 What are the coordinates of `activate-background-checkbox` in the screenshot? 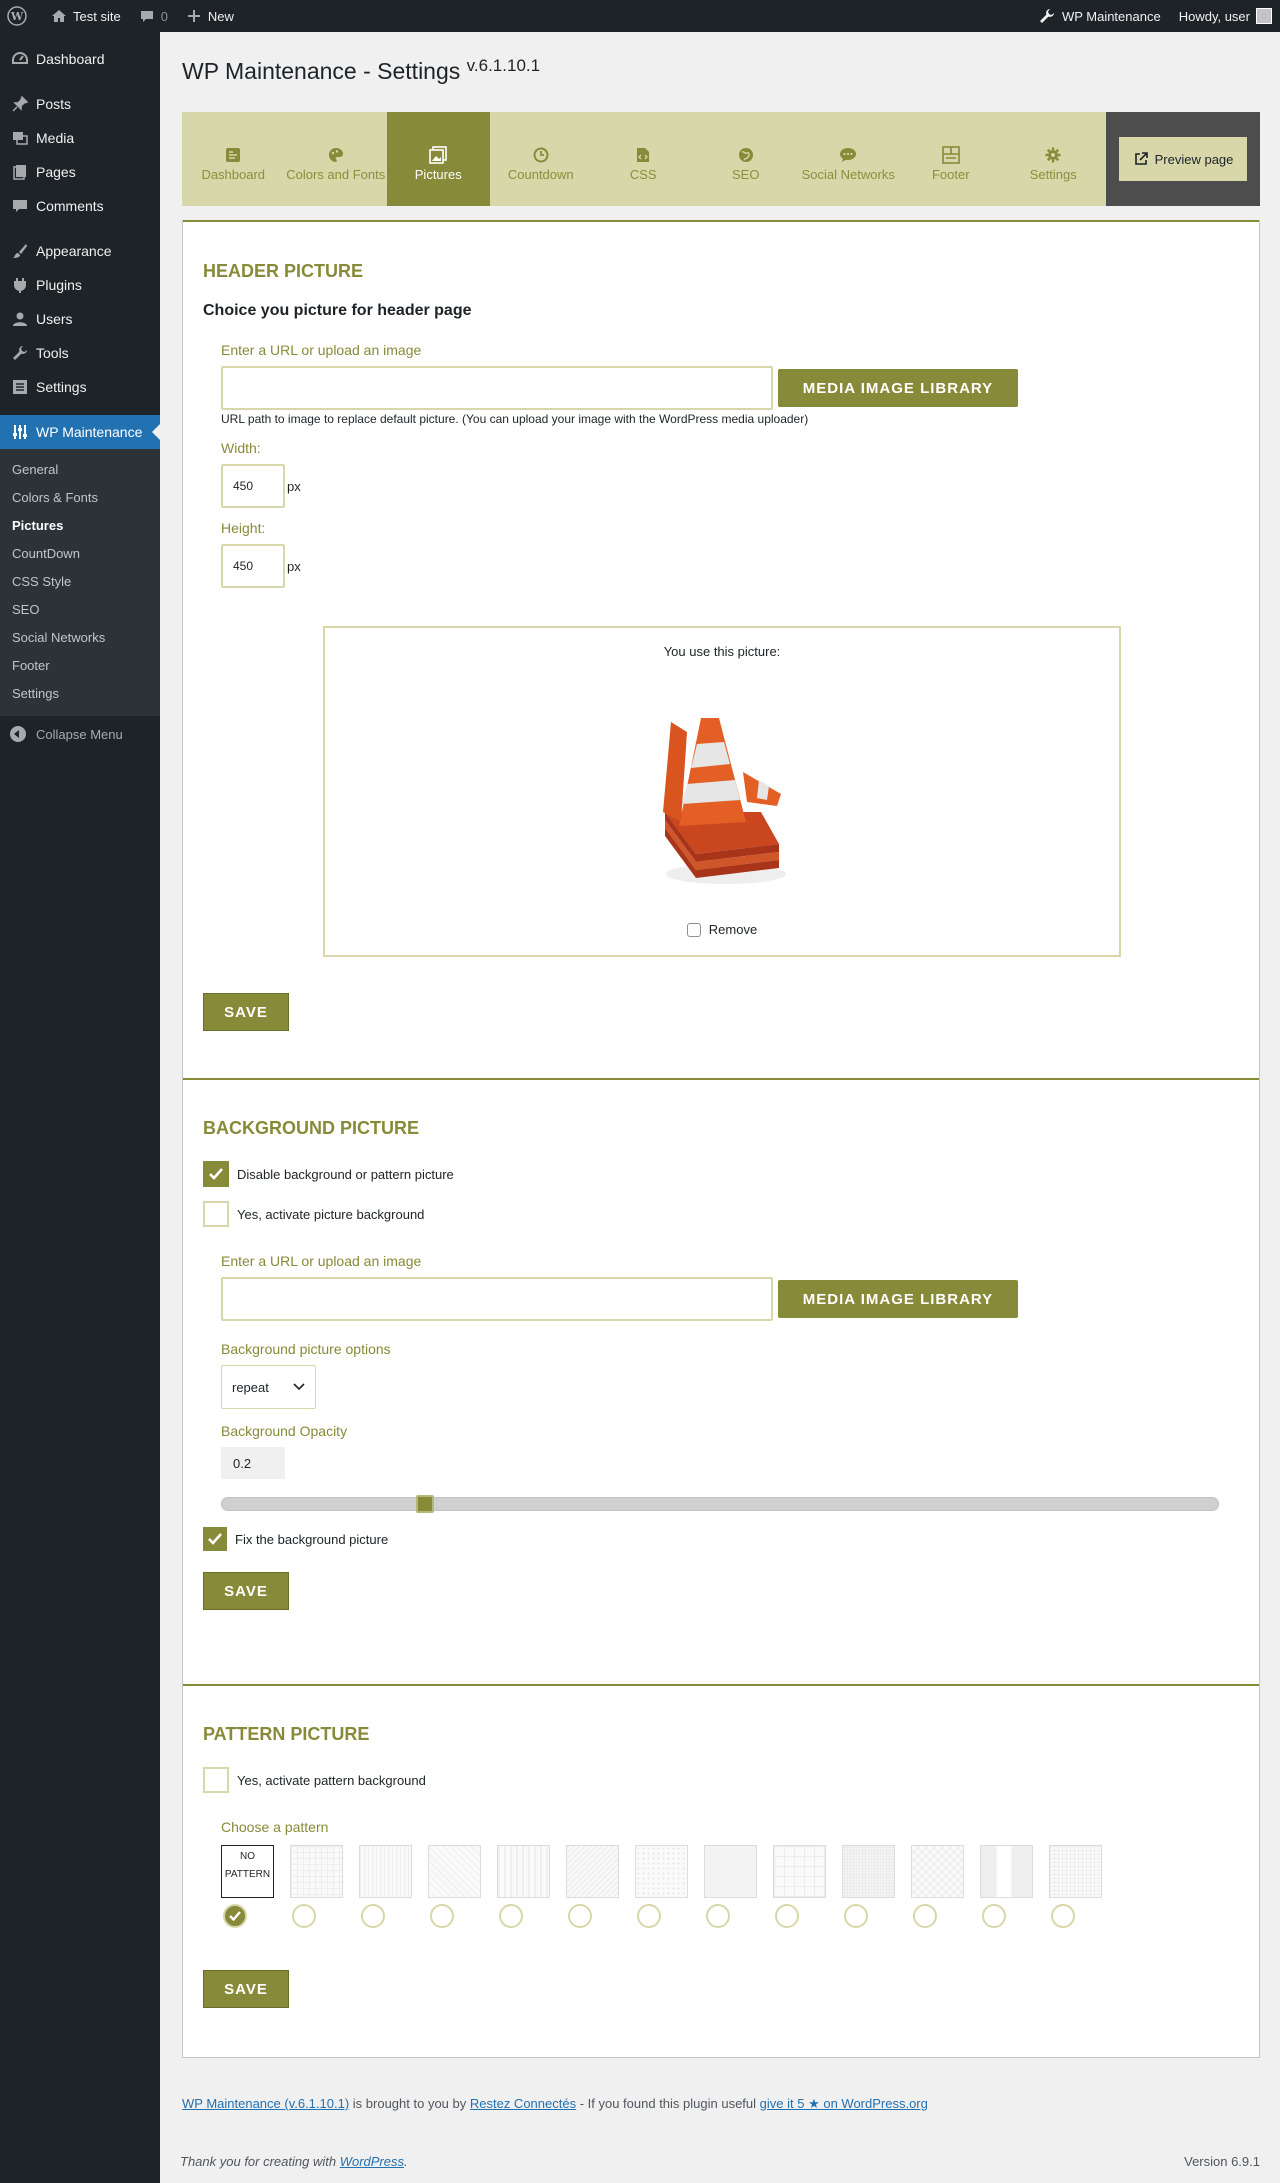 It's located at (216, 1214).